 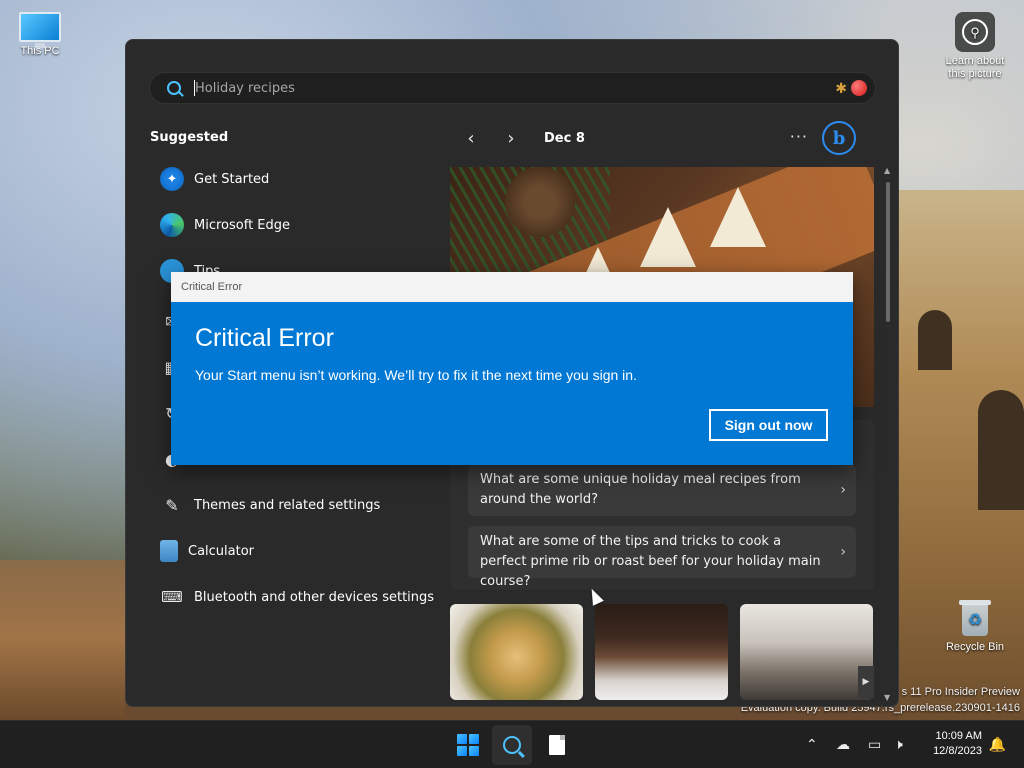 What do you see at coordinates (62, 640) in the screenshot?
I see `wallpaper-rocks` at bounding box center [62, 640].